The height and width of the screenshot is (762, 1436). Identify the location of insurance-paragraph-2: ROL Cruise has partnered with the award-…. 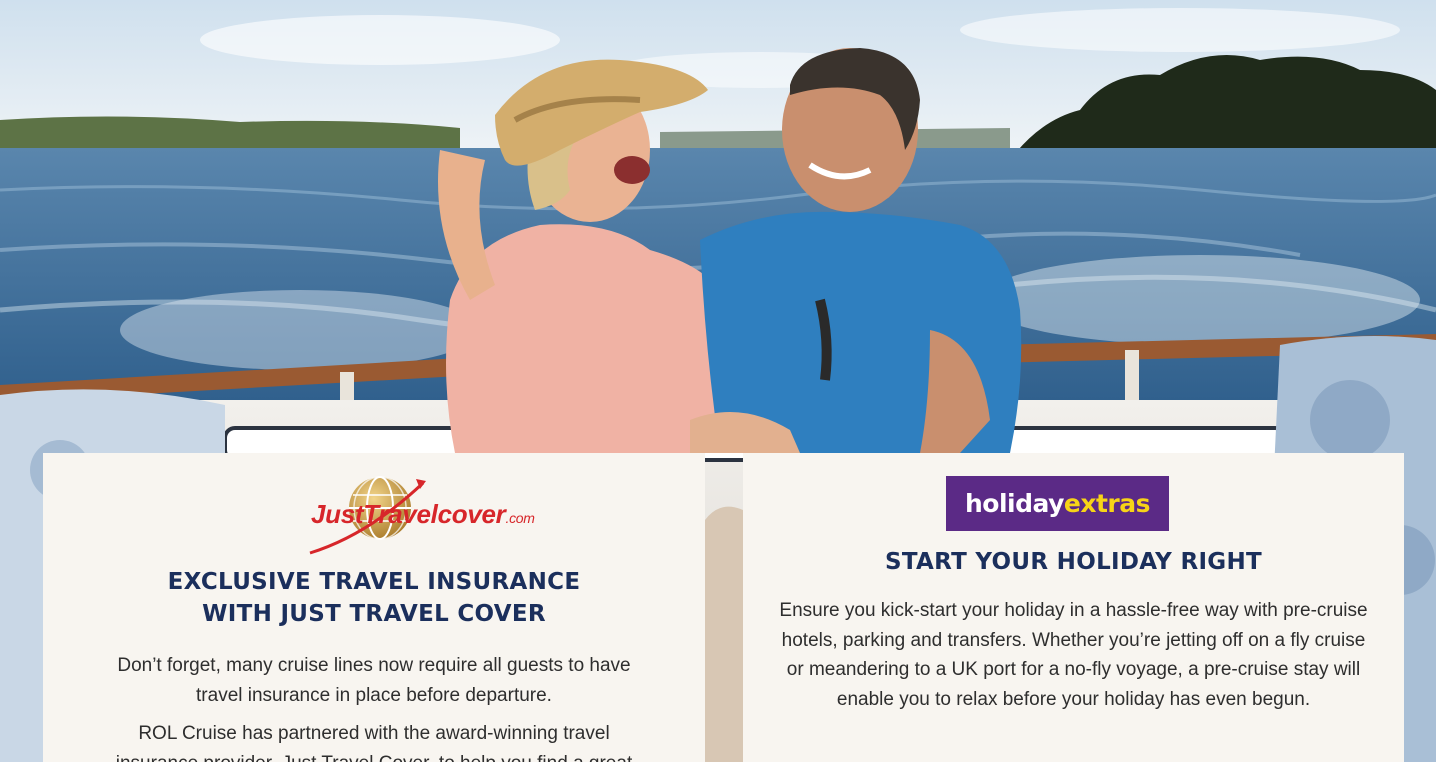
(374, 742).